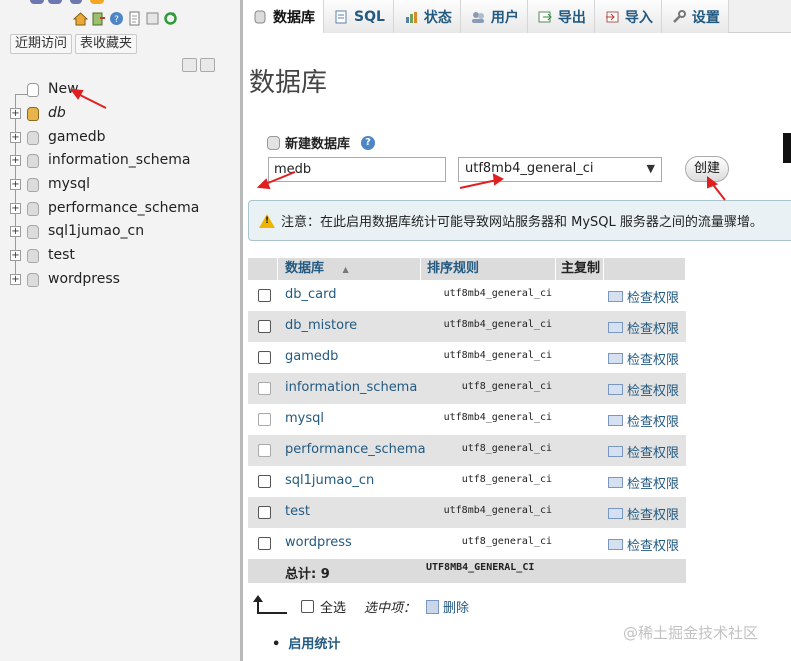 This screenshot has width=791, height=661. Describe the element at coordinates (33, 90) in the screenshot. I see `new-database-icon` at that location.